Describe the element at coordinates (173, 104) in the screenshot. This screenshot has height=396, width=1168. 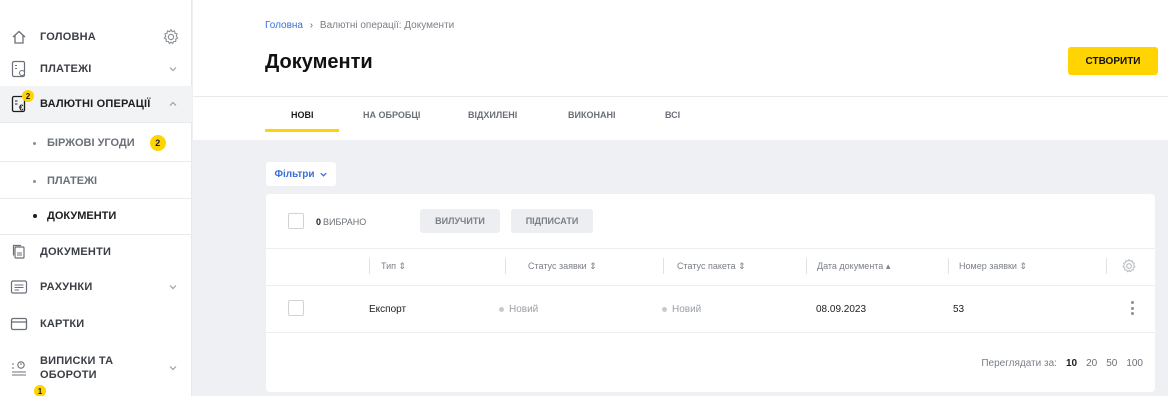
I see `chevron-up-icon` at that location.